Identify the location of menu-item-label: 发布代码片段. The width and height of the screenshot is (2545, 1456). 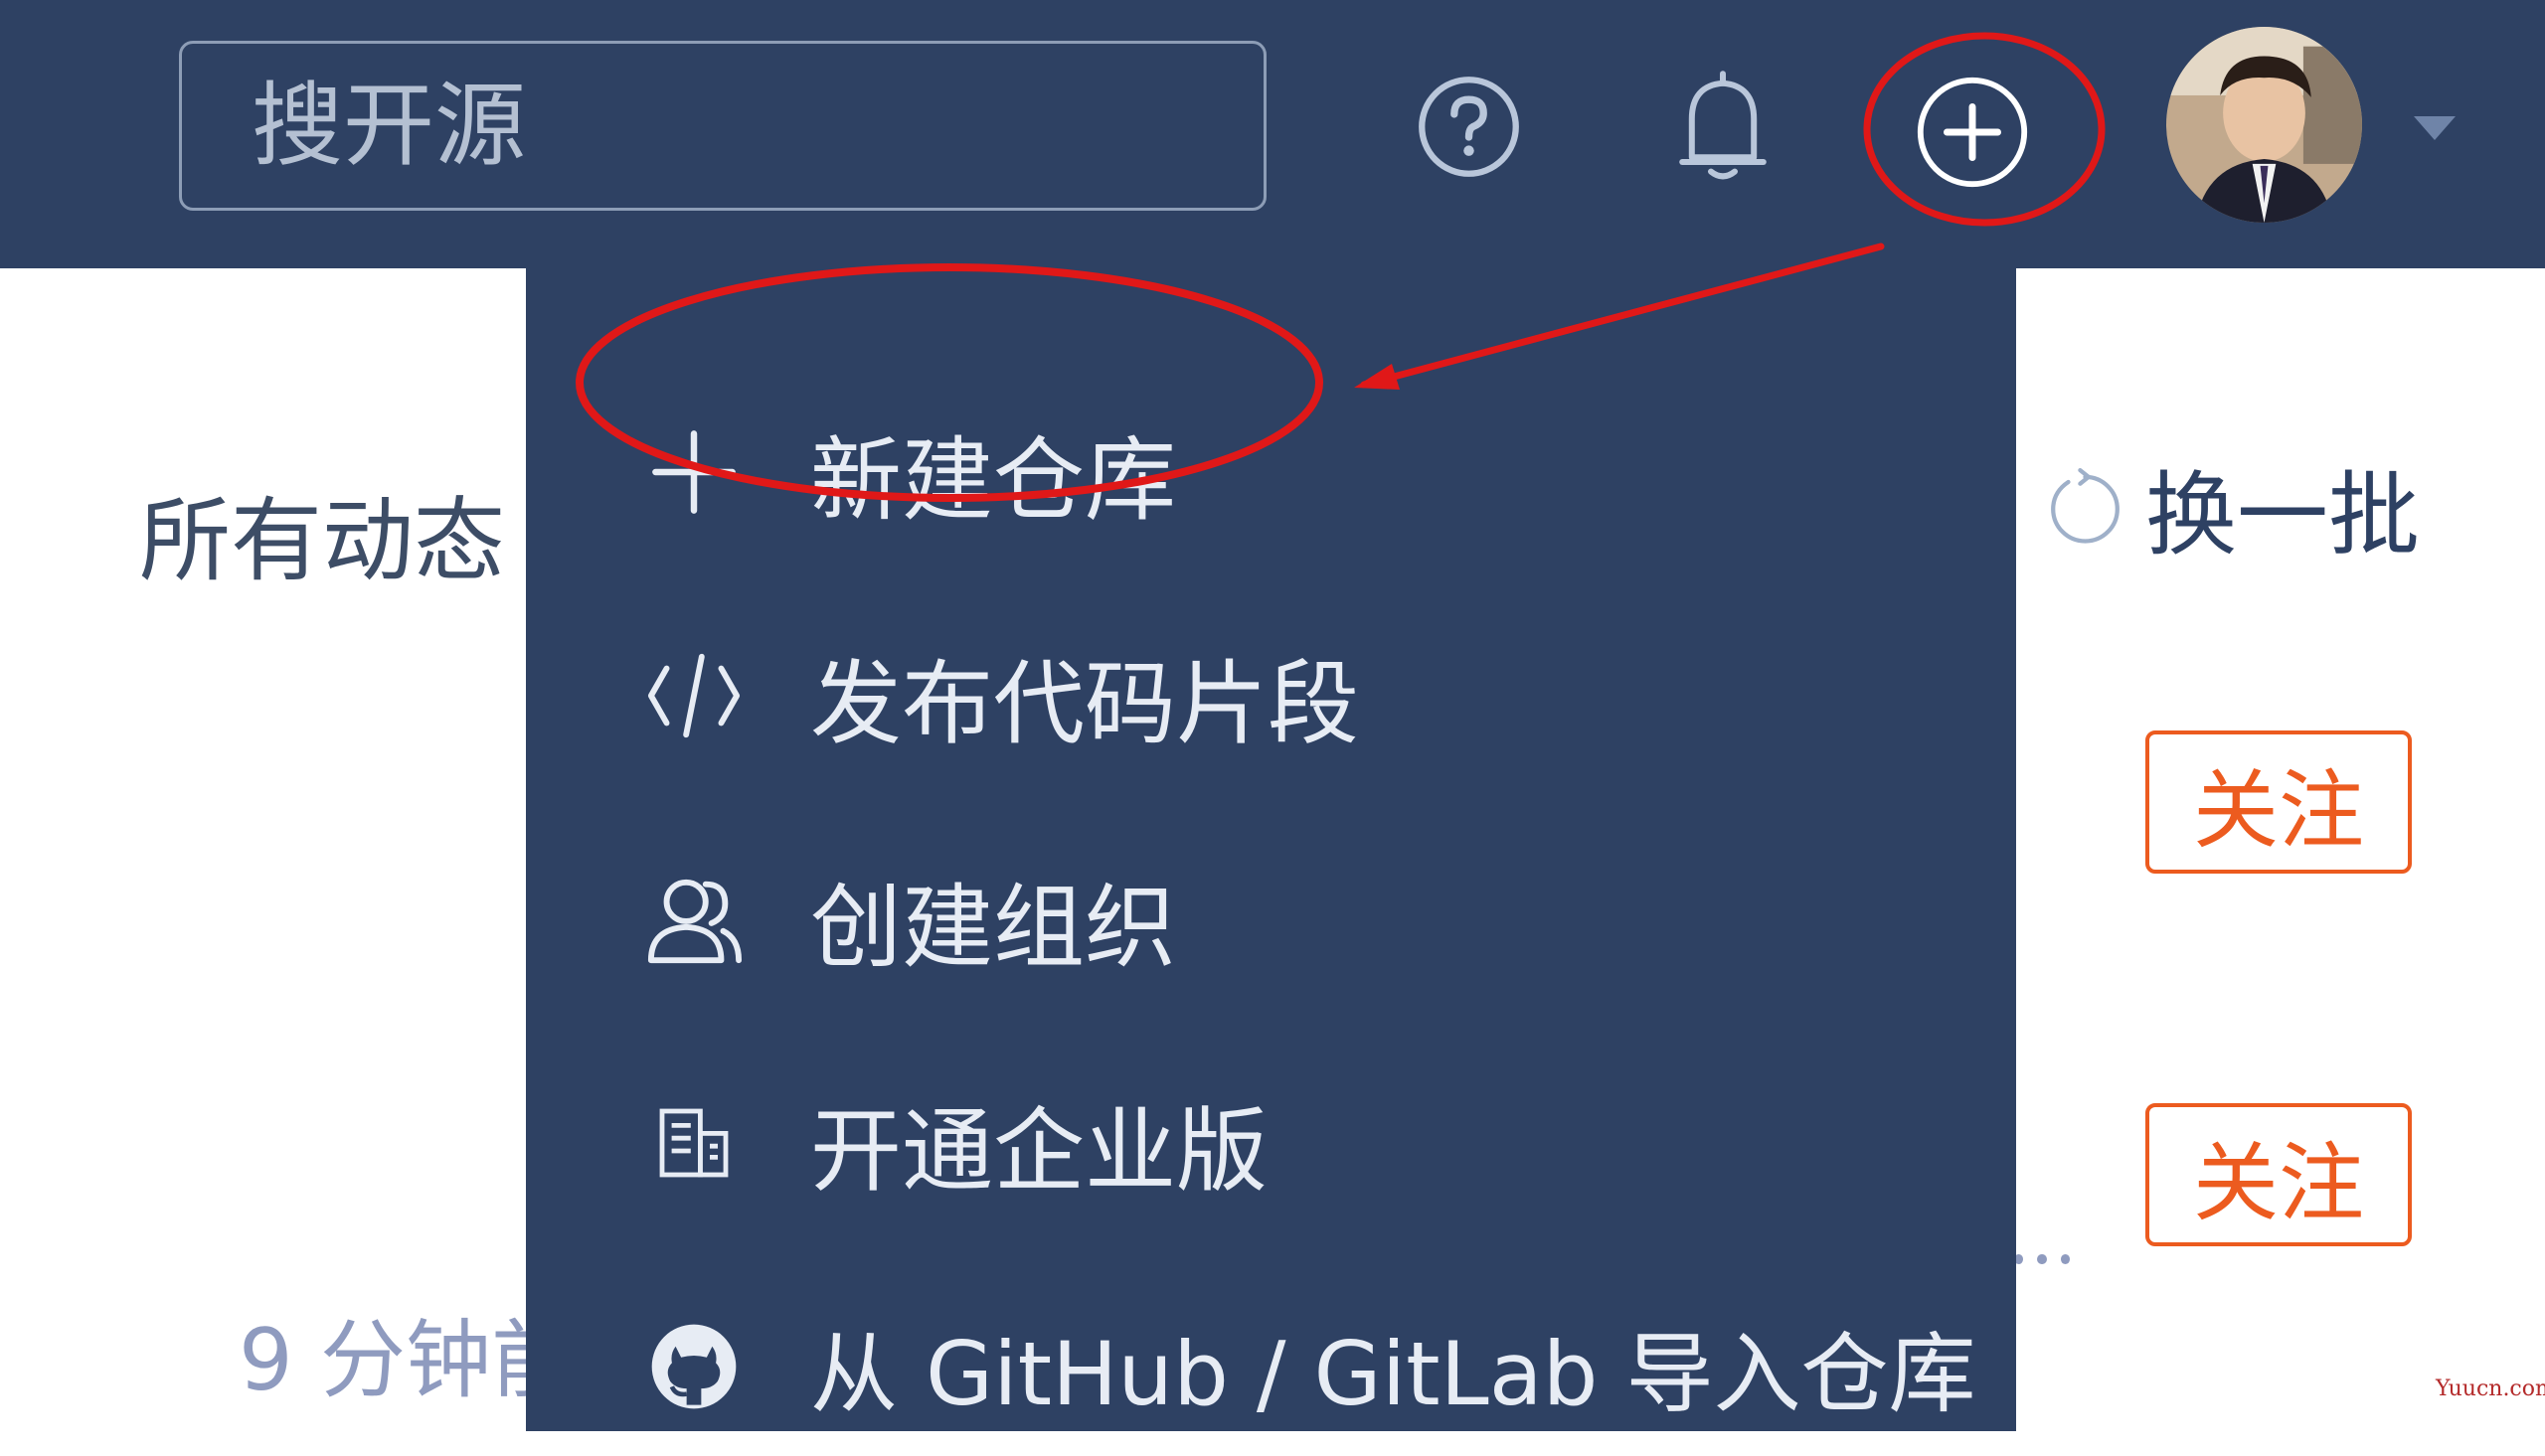
(1085, 703).